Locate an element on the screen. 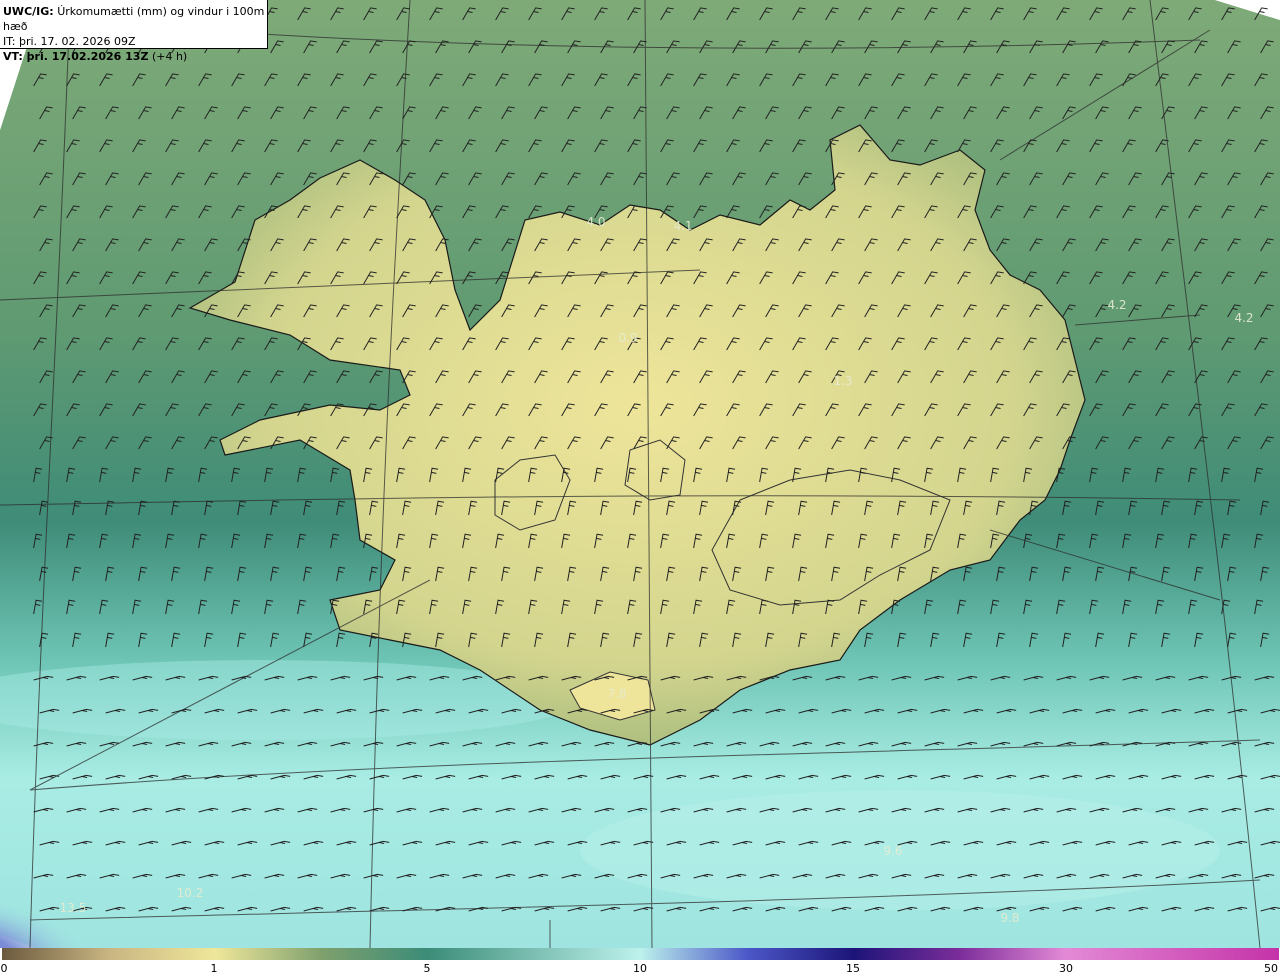 This screenshot has width=1280, height=978. colorbar-tick: 1 is located at coordinates (214, 968).